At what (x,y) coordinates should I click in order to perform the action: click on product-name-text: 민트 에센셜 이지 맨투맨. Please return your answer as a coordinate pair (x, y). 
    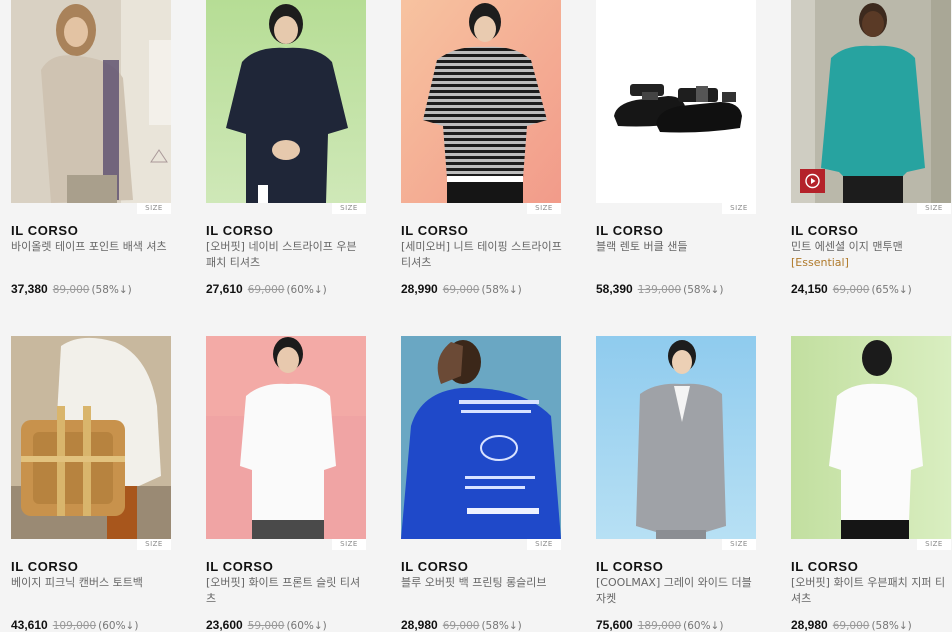
    Looking at the image, I should click on (847, 246).